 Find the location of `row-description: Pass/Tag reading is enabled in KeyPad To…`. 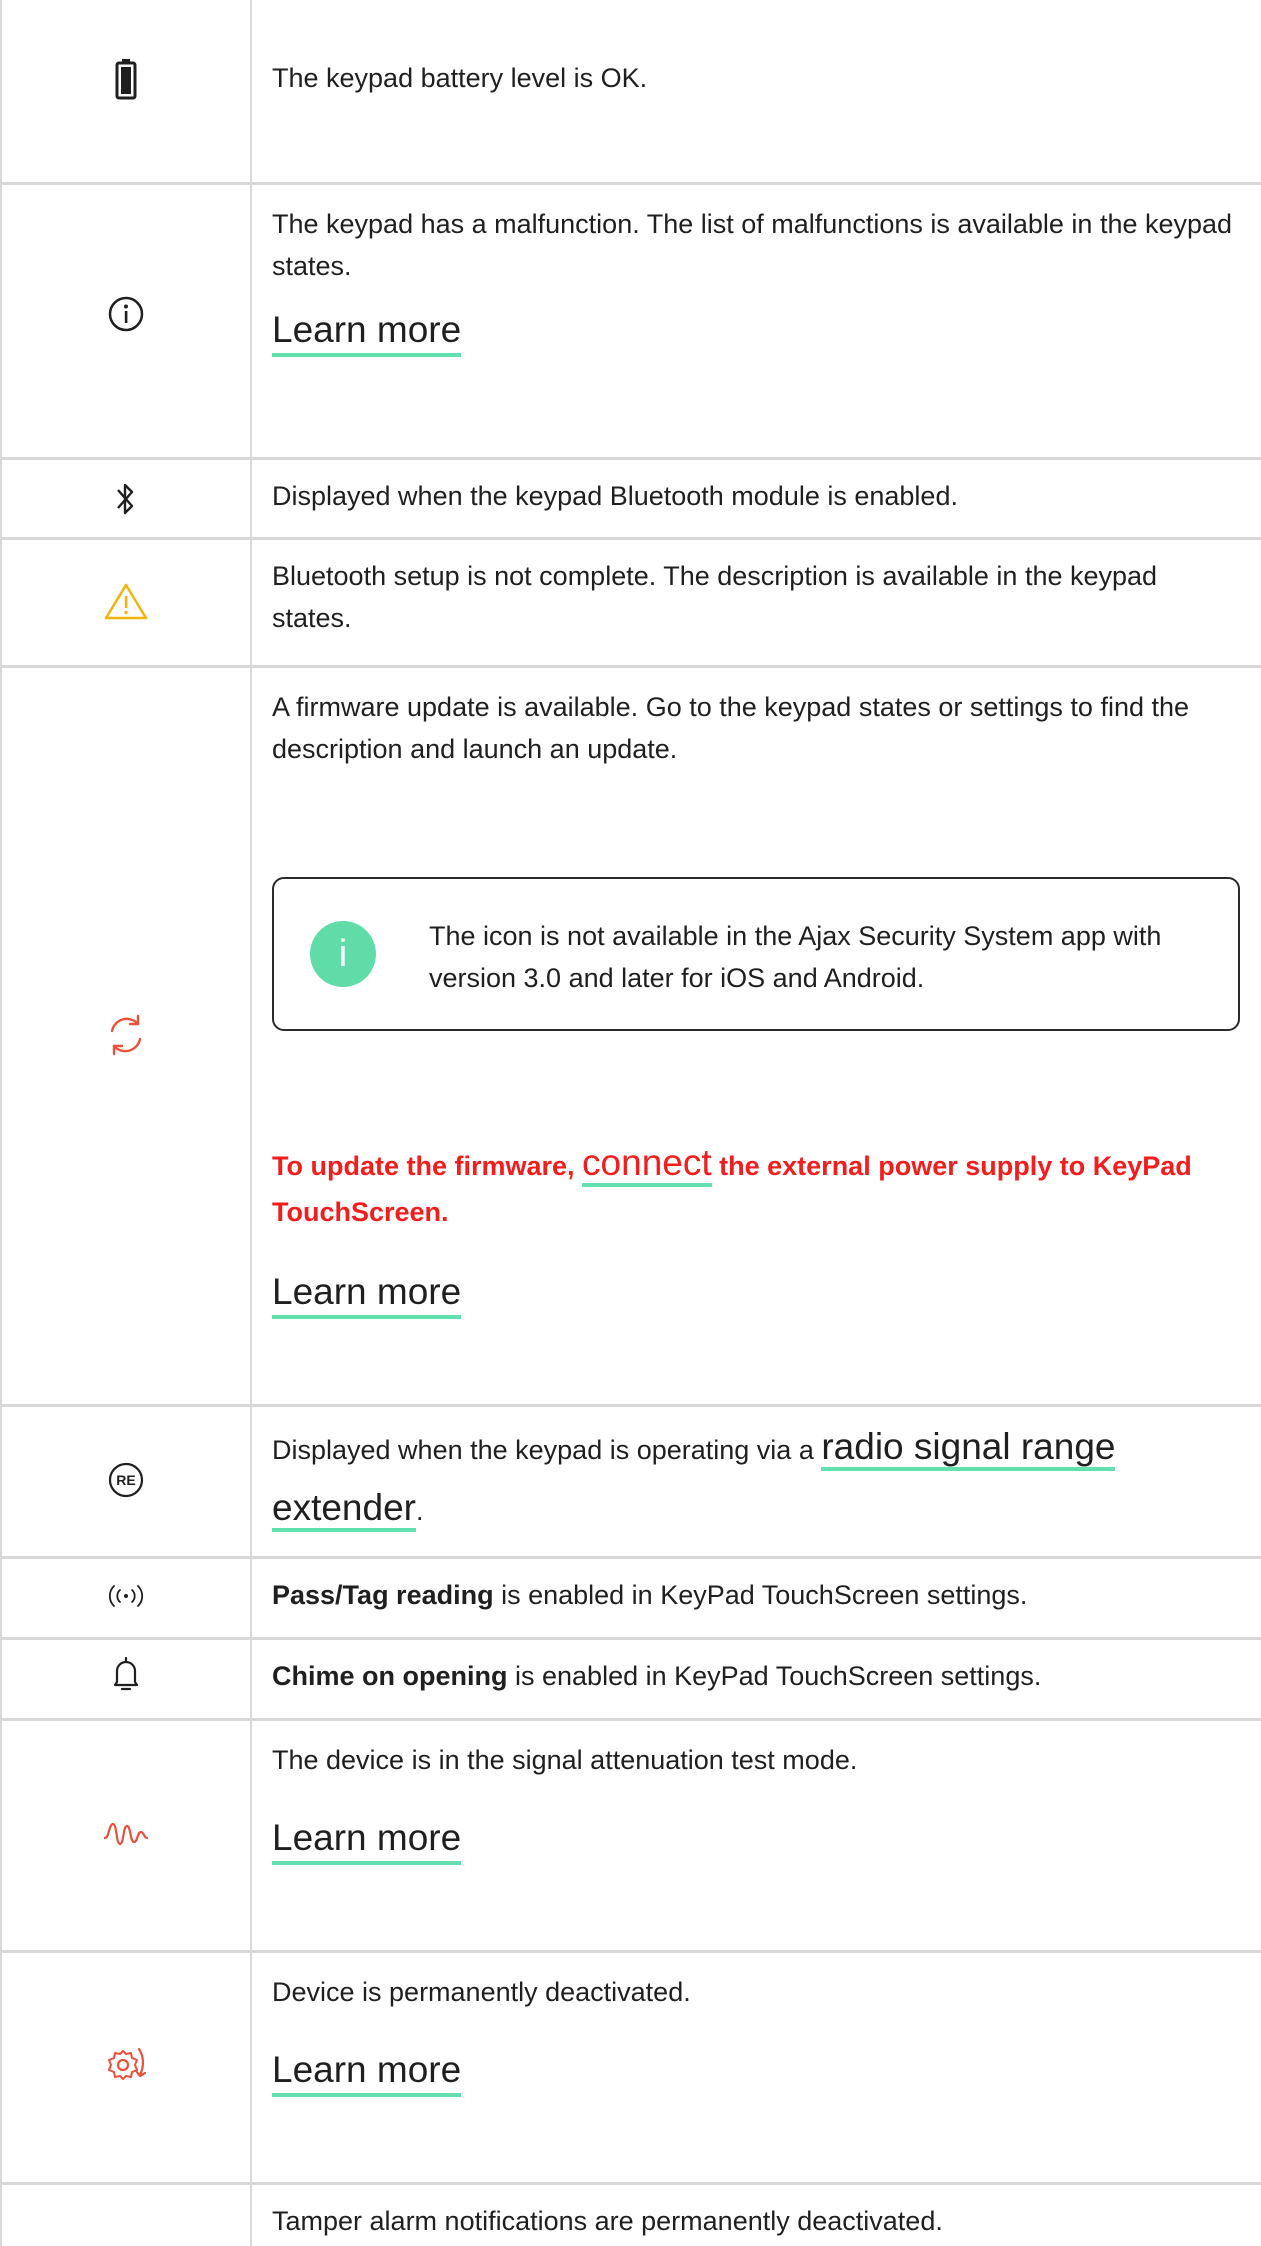

row-description: Pass/Tag reading is enabled in KeyPad To… is located at coordinates (757, 1595).